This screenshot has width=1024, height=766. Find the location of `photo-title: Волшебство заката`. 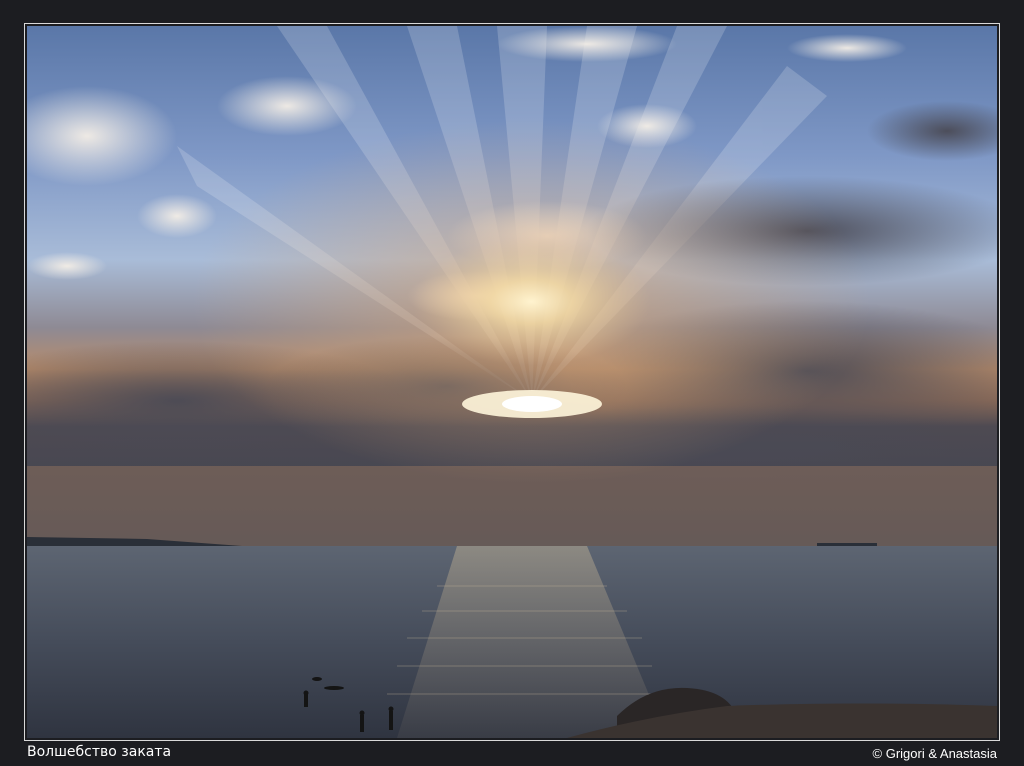

photo-title: Волшебство заката is located at coordinates (99, 752).